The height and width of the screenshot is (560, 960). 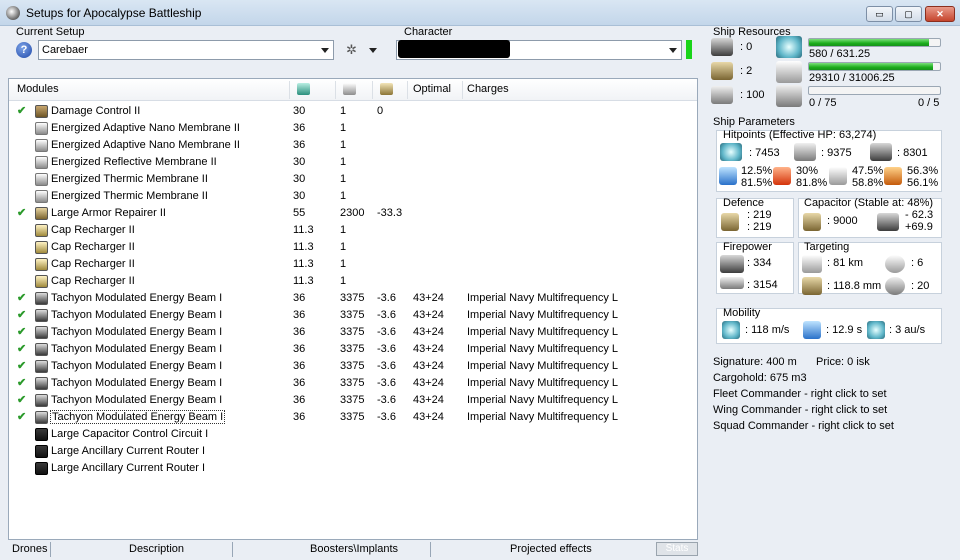 I want to click on powergrid-bar-fill, so click(x=871, y=66).